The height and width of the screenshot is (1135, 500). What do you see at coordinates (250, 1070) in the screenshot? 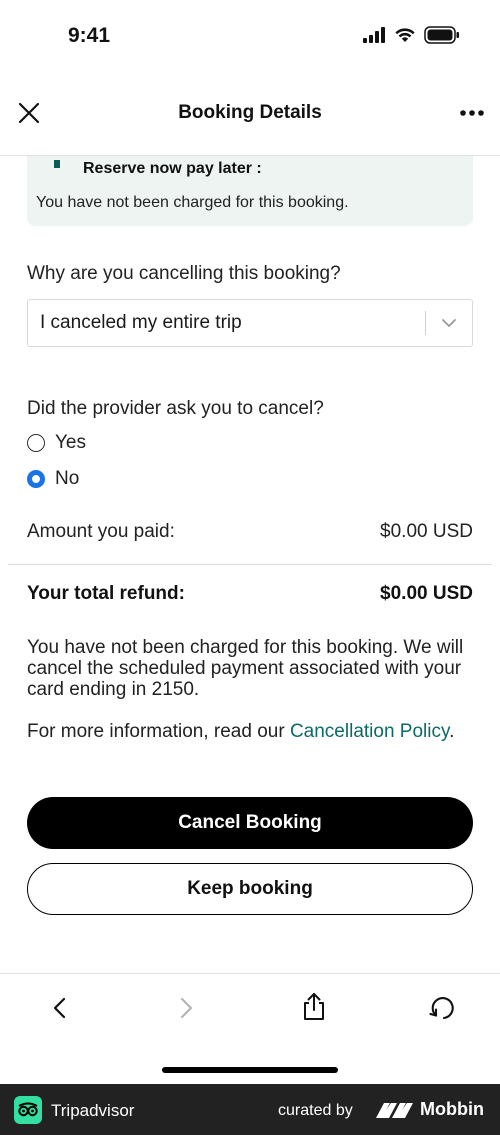
I see `home-indicator` at bounding box center [250, 1070].